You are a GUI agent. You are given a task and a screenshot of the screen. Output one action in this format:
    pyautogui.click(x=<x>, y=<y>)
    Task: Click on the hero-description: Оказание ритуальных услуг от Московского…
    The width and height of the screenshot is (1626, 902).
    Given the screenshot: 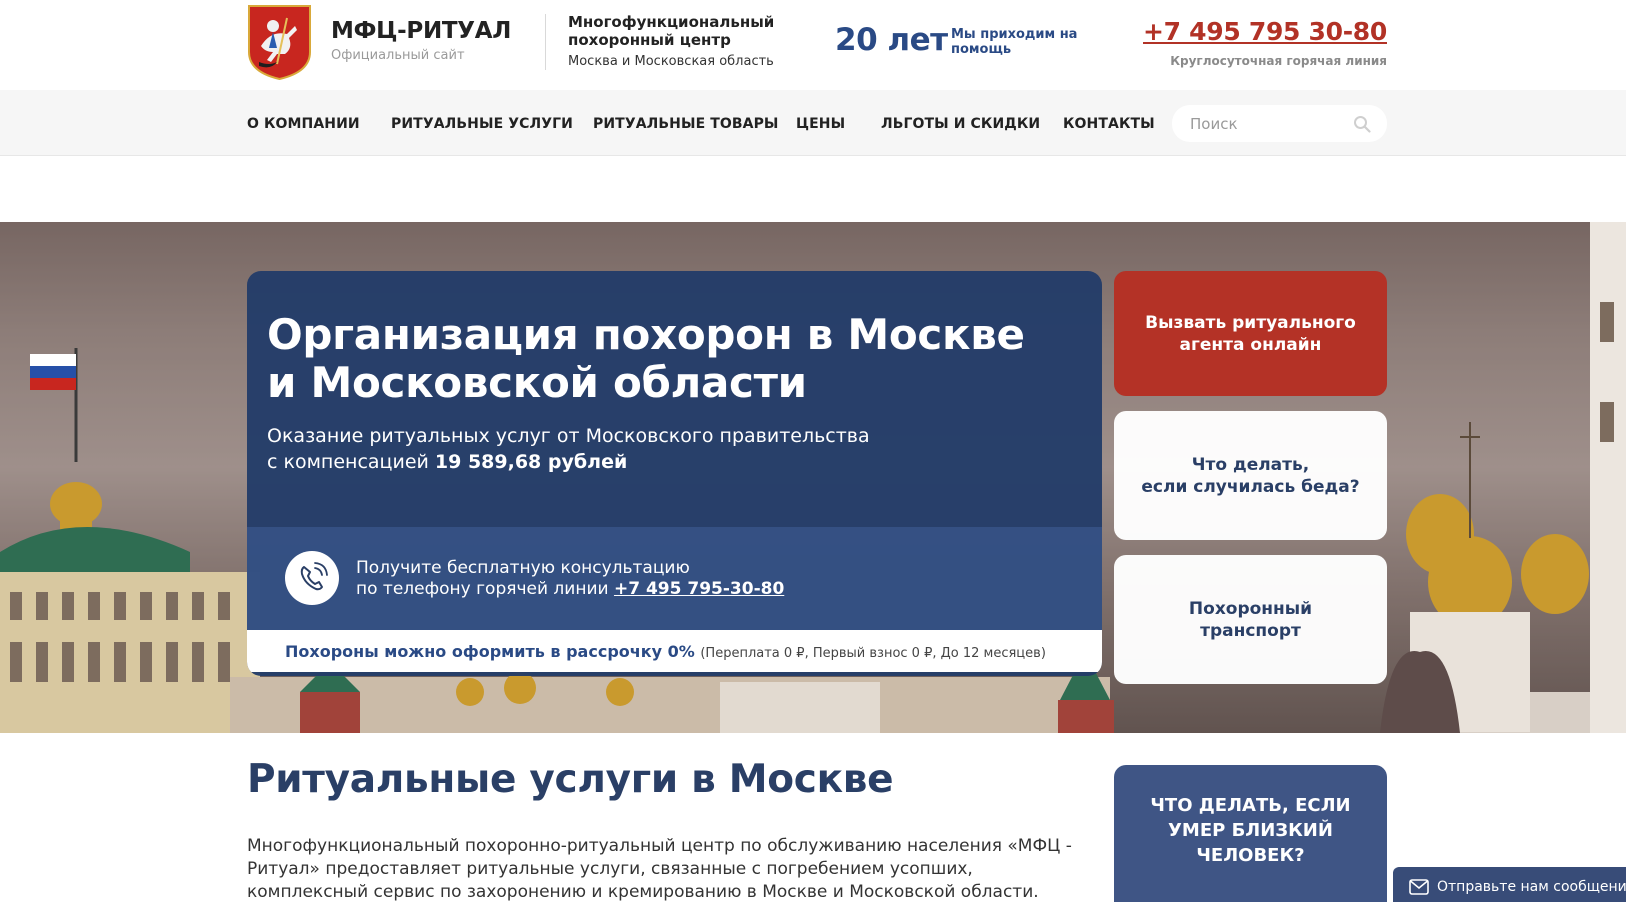 What is the action you would take?
    pyautogui.click(x=667, y=449)
    